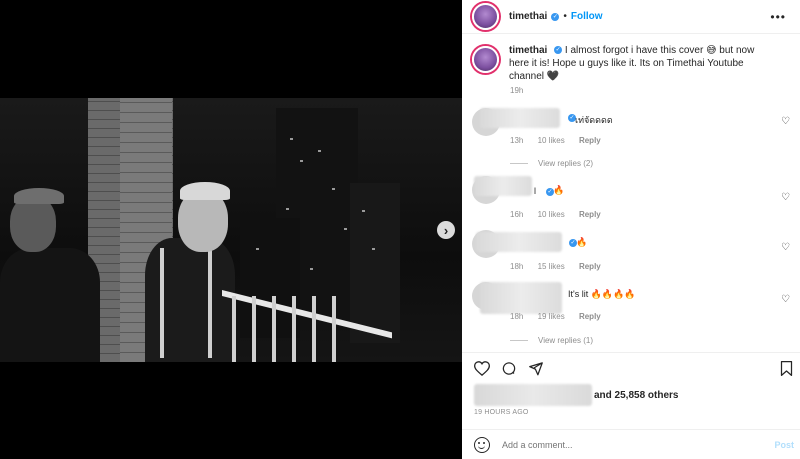 The width and height of the screenshot is (800, 459). Describe the element at coordinates (631, 198) in the screenshot. I see `comment-item: l ✓ 🔥 ♡ 16h 10 likes Reply` at that location.